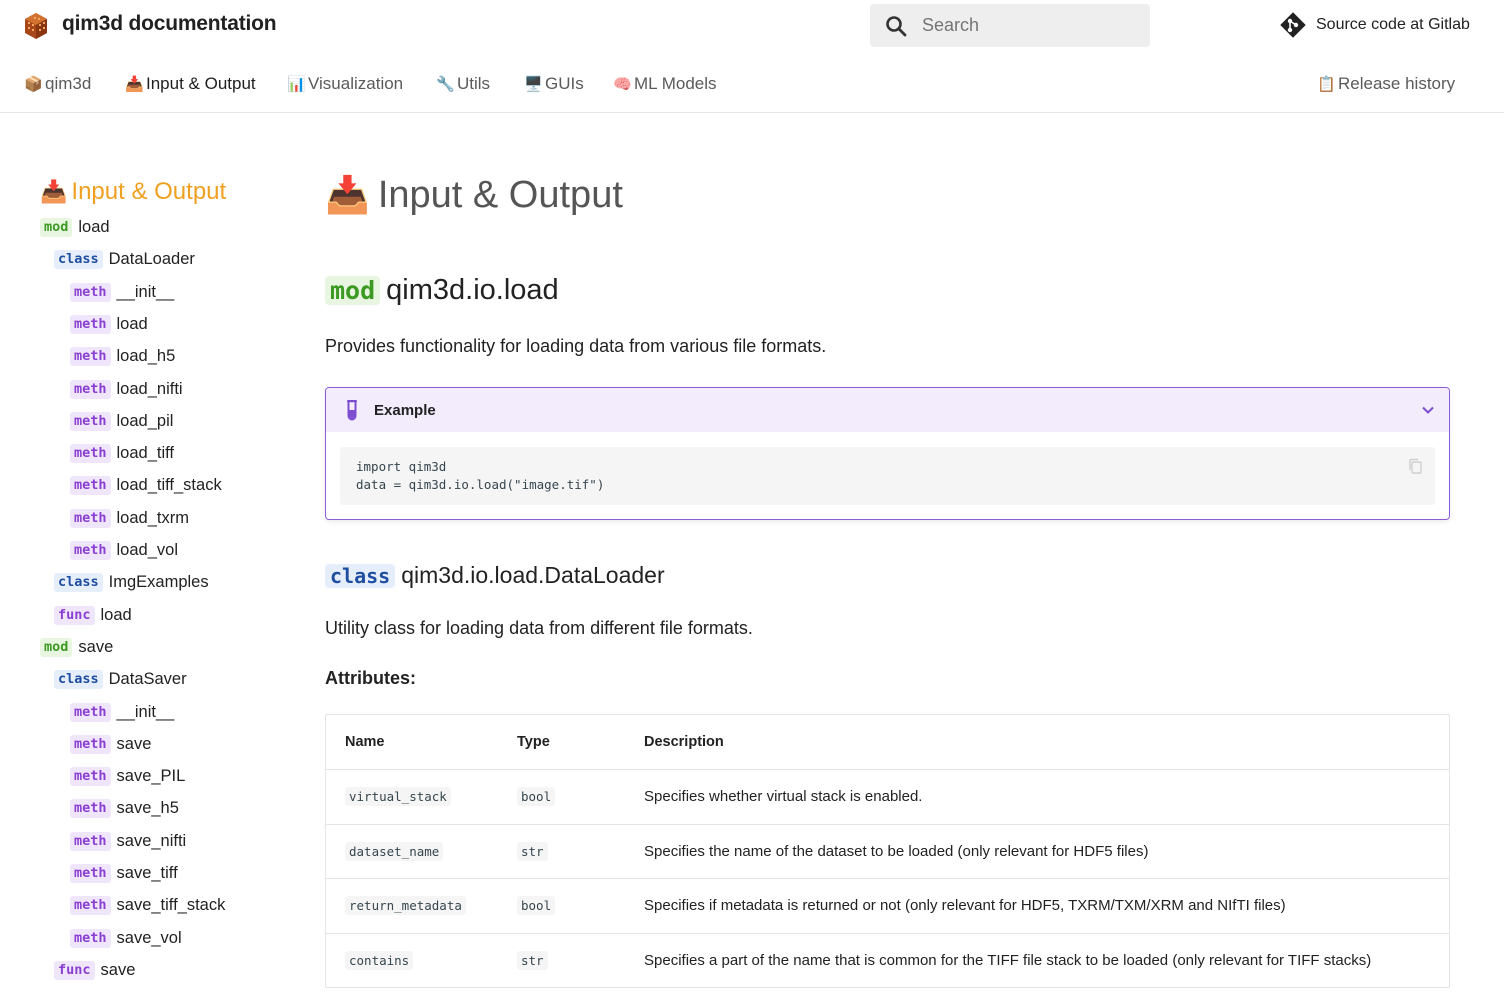 This screenshot has height=996, width=1504. Describe the element at coordinates (145, 453) in the screenshot. I see `sidebar-item-label: load_tiff` at that location.